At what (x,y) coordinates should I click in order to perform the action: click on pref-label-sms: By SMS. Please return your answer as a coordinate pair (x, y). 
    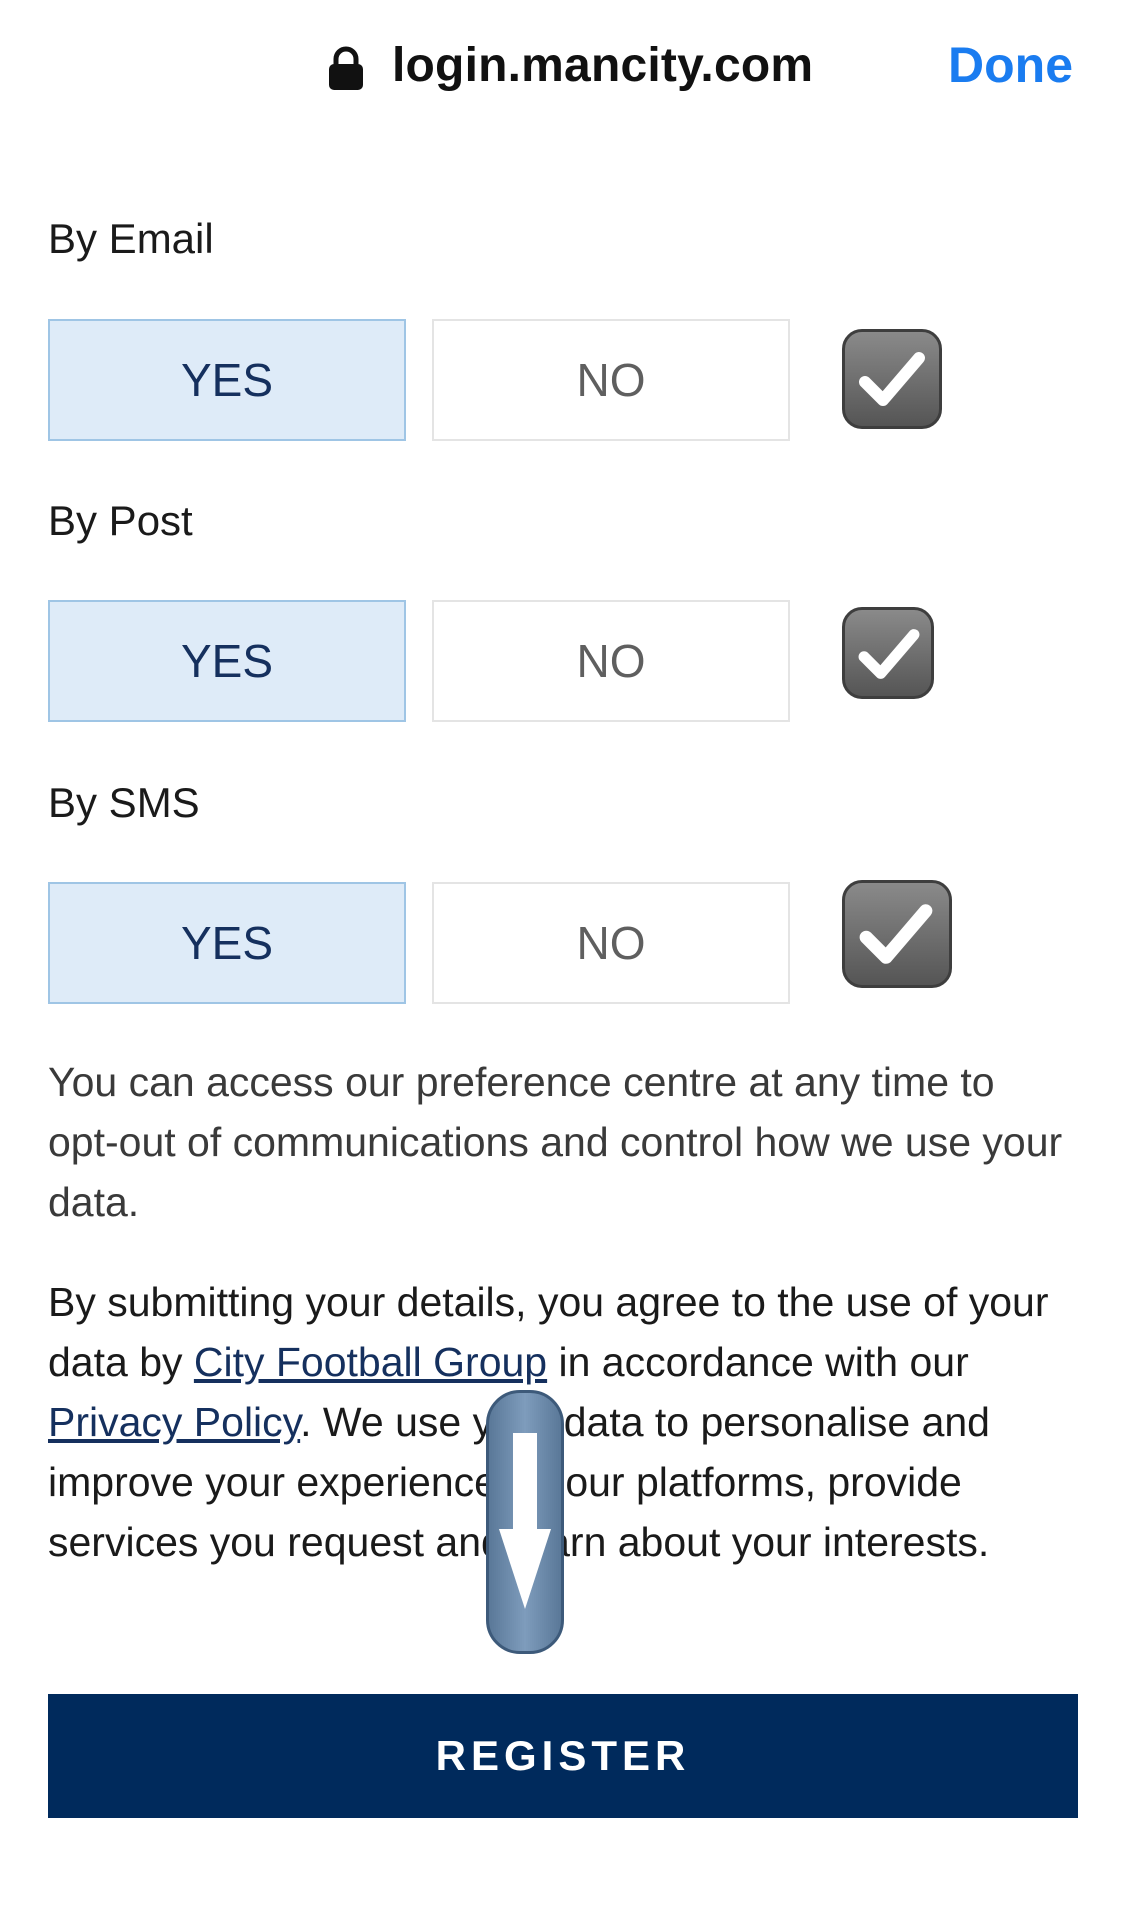
    Looking at the image, I should click on (124, 802).